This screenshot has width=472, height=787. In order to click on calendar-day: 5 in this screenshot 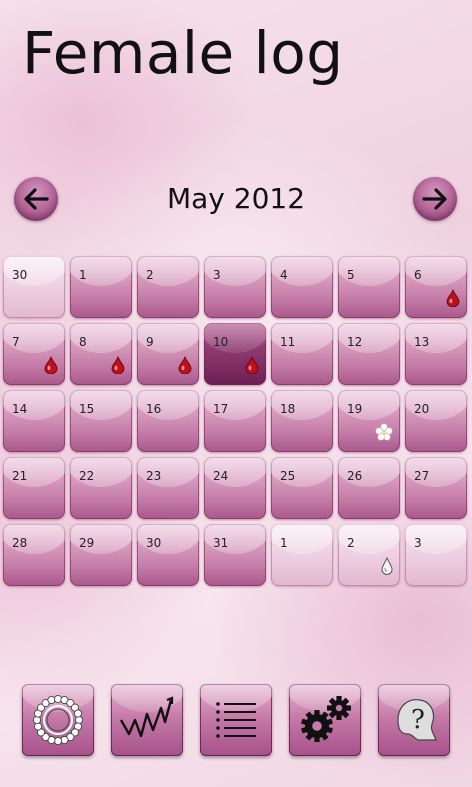, I will do `click(369, 287)`.